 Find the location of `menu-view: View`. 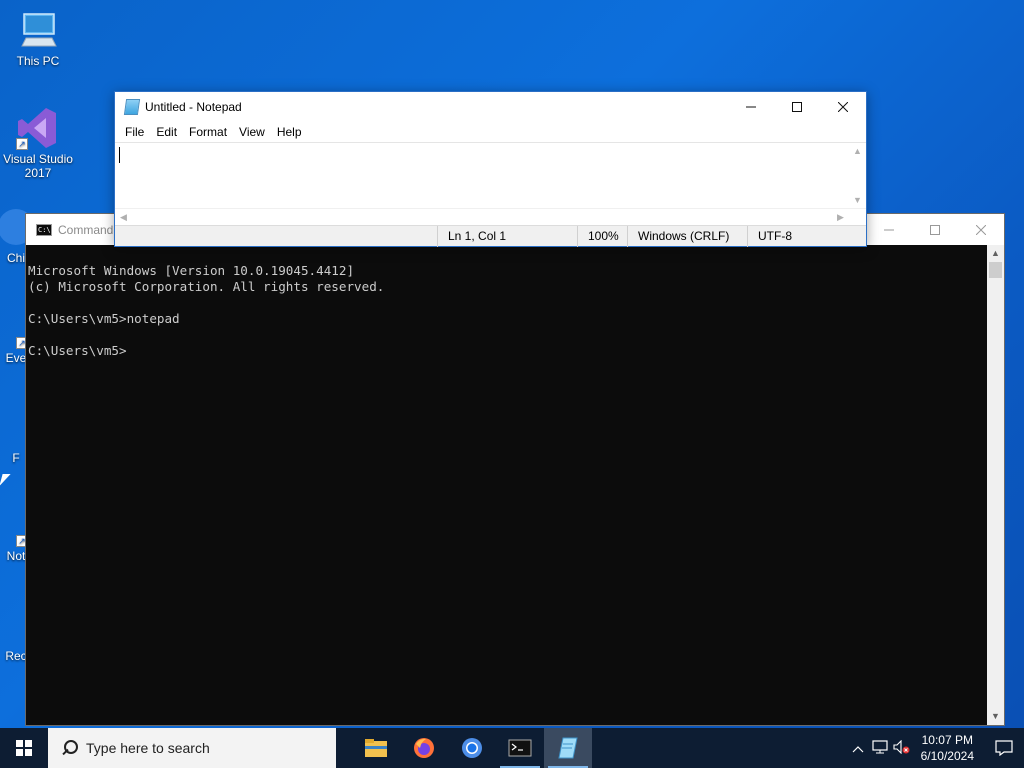

menu-view: View is located at coordinates (252, 132).